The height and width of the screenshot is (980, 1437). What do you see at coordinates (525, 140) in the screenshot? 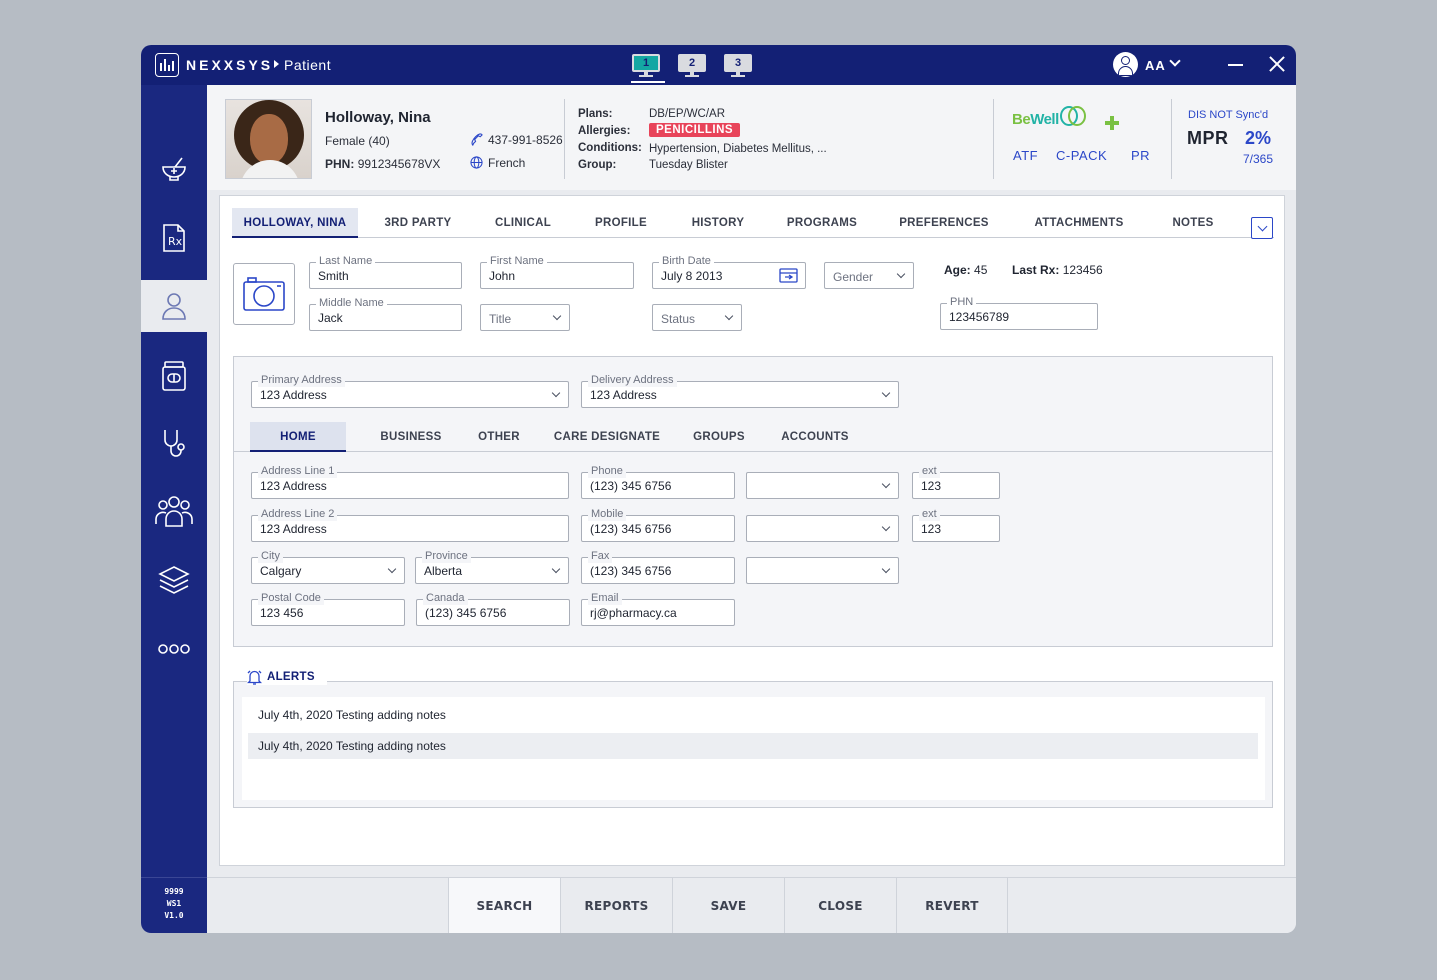
I see `phone-value: 437-991-8526` at bounding box center [525, 140].